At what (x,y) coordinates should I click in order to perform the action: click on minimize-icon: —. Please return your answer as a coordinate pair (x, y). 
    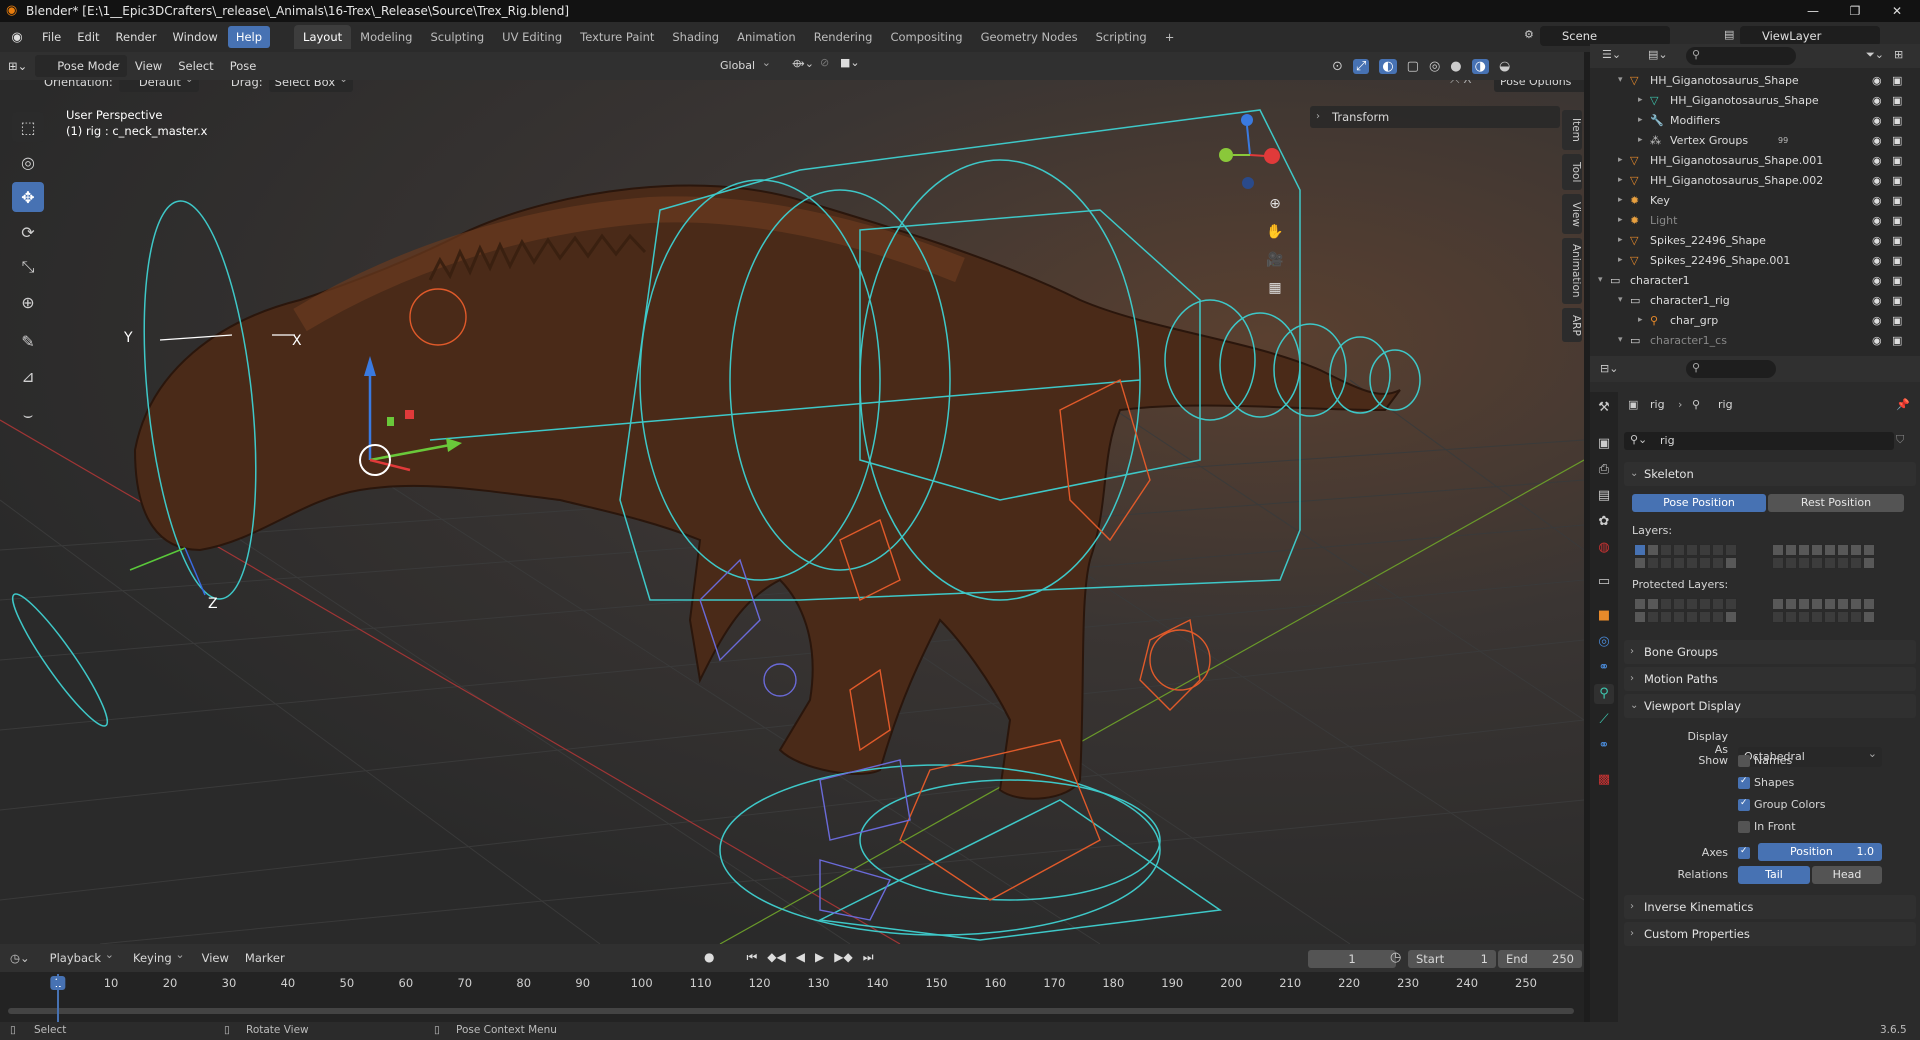
    Looking at the image, I should click on (1813, 11).